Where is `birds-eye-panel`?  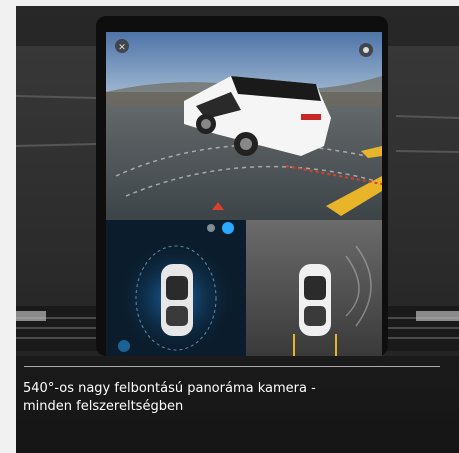
birds-eye-panel is located at coordinates (314, 288).